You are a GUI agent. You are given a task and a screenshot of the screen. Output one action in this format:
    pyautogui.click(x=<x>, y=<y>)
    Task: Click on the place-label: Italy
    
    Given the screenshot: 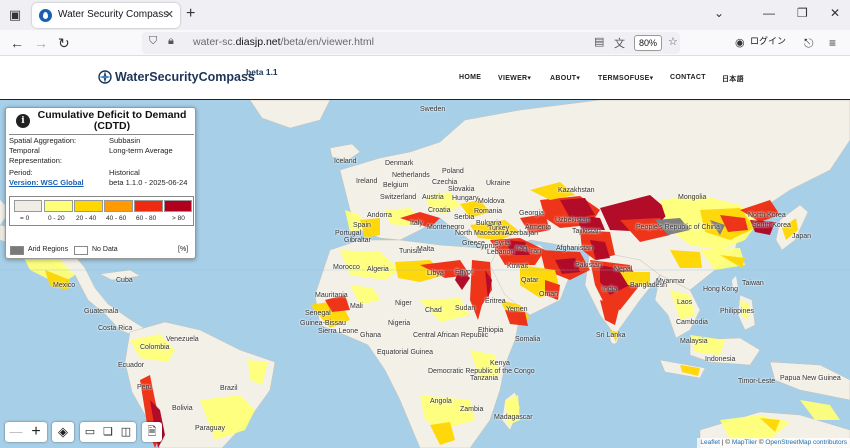 What is the action you would take?
    pyautogui.click(x=416, y=223)
    